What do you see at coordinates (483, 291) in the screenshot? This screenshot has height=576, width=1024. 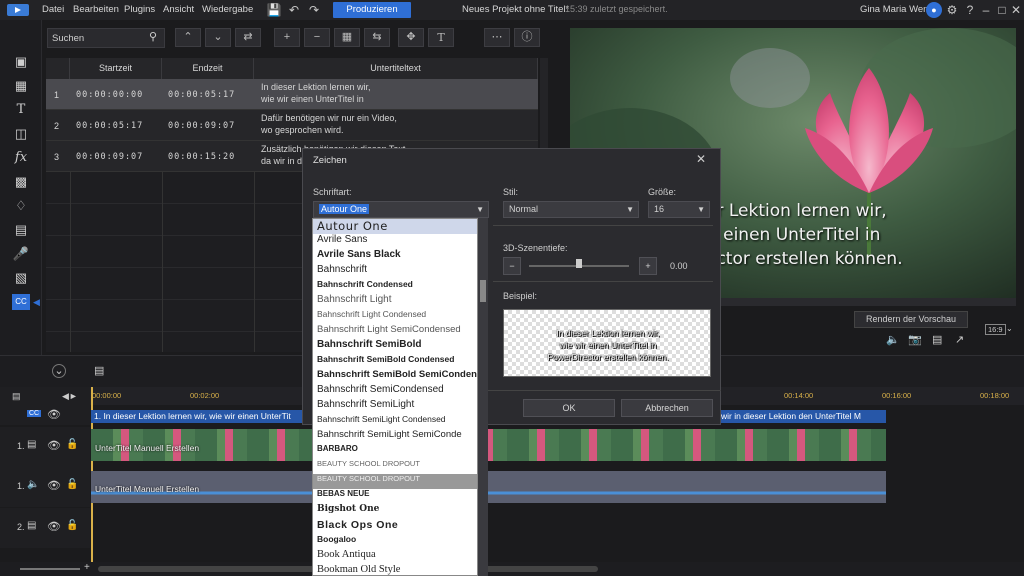 I see `font-list-scroll-thumb` at bounding box center [483, 291].